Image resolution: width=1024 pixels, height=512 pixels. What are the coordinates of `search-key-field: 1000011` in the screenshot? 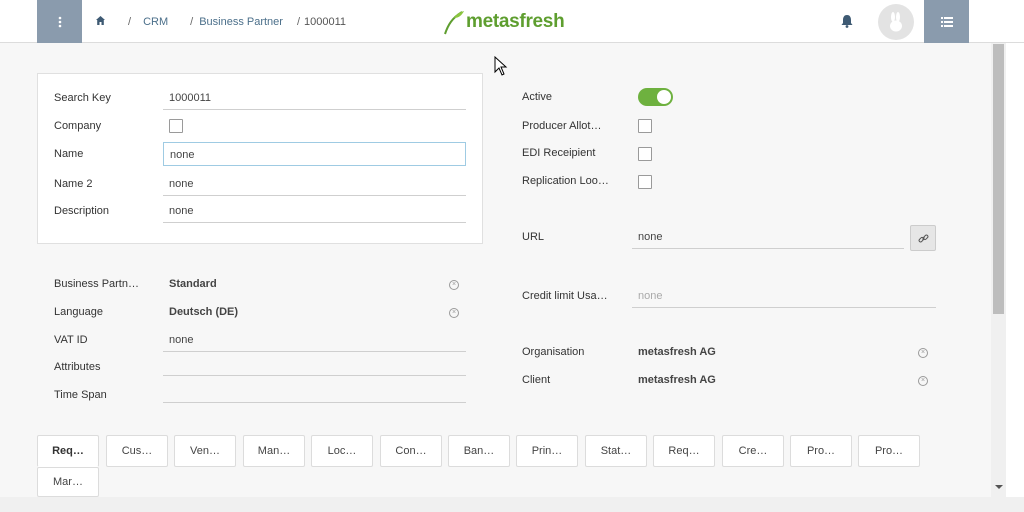 It's located at (314, 98).